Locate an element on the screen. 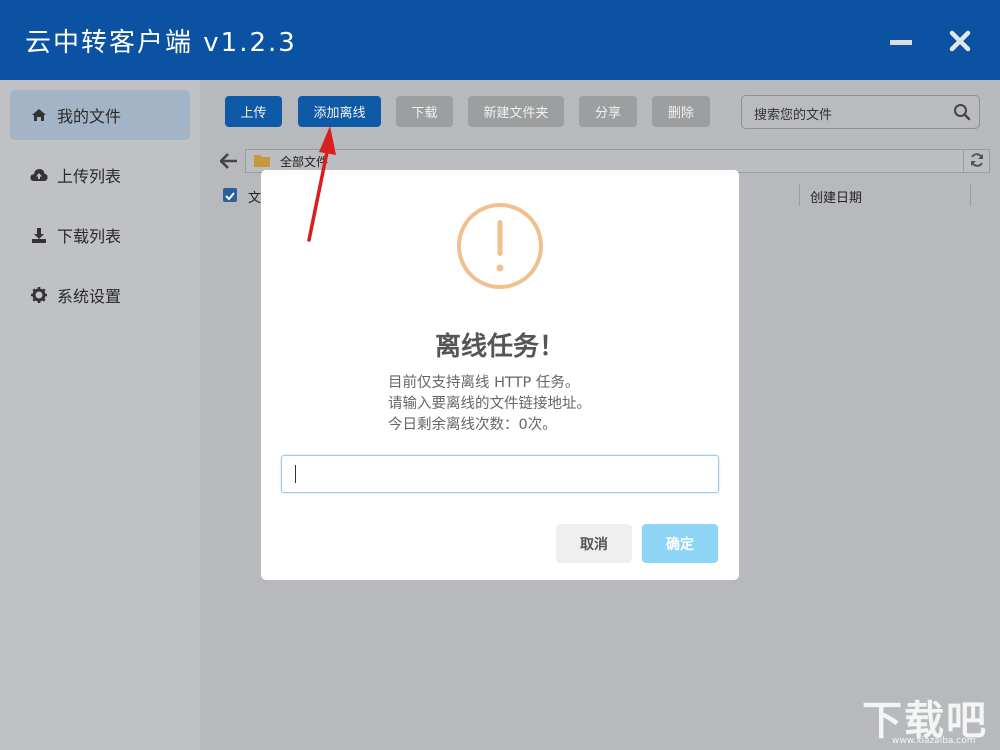 This screenshot has height=750, width=1000. watermark-url: www.xiazaiba.com is located at coordinates (934, 741).